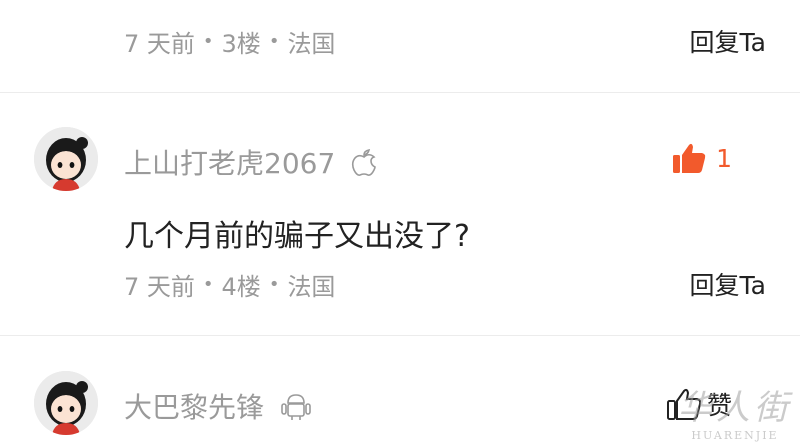 Image resolution: width=800 pixels, height=446 pixels. What do you see at coordinates (689, 158) in the screenshot?
I see `thumbs-up-icon` at bounding box center [689, 158].